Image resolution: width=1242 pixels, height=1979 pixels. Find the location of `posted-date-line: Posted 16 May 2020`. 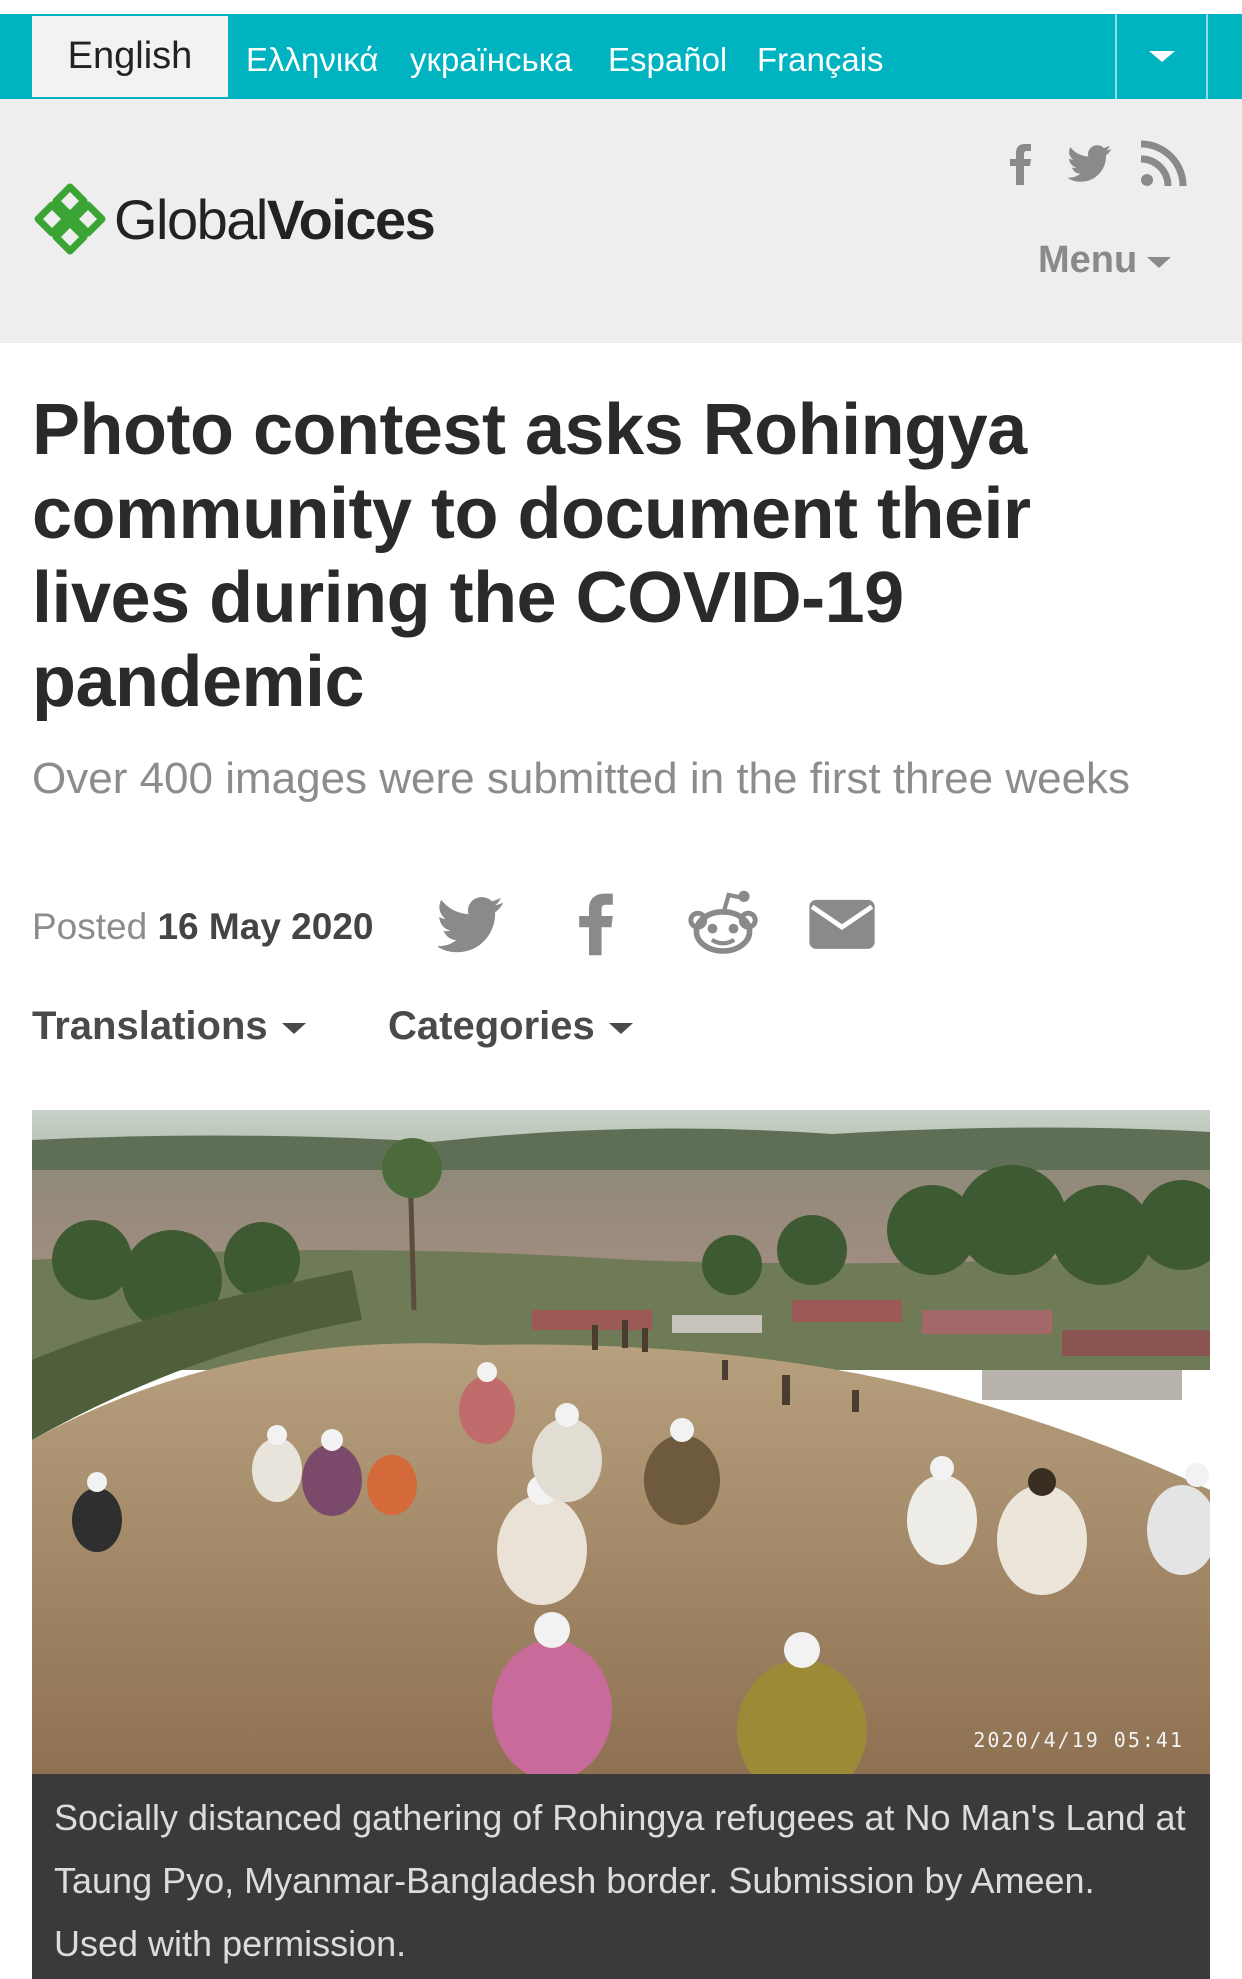

posted-date-line: Posted 16 May 2020 is located at coordinates (203, 927).